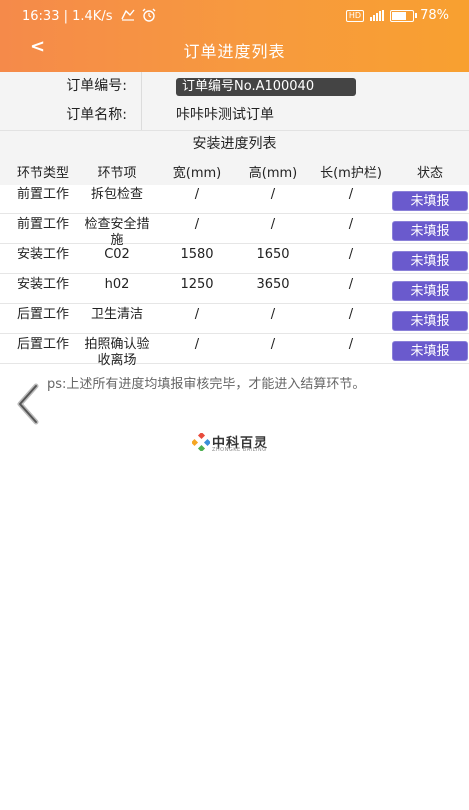 The image size is (469, 810). I want to click on col-header-item: 环节项, so click(117, 173).